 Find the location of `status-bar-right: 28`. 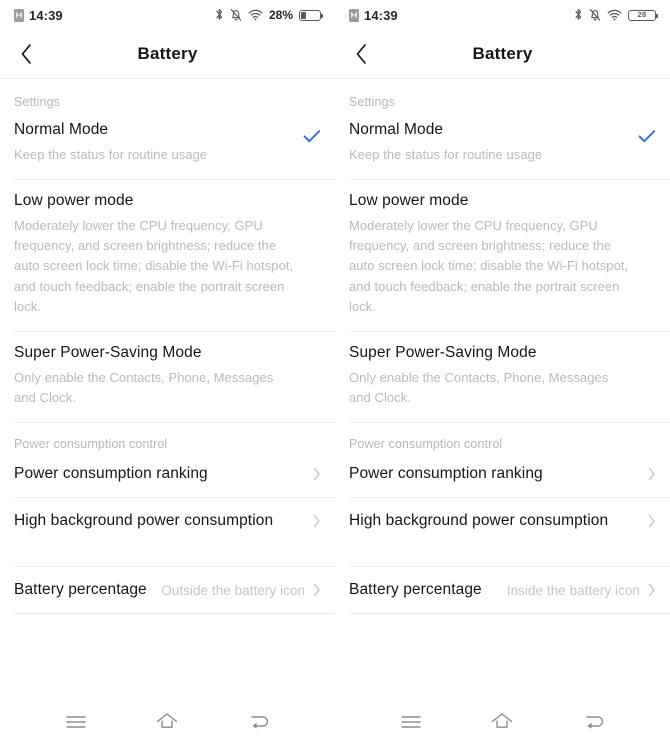

status-bar-right: 28 is located at coordinates (616, 15).